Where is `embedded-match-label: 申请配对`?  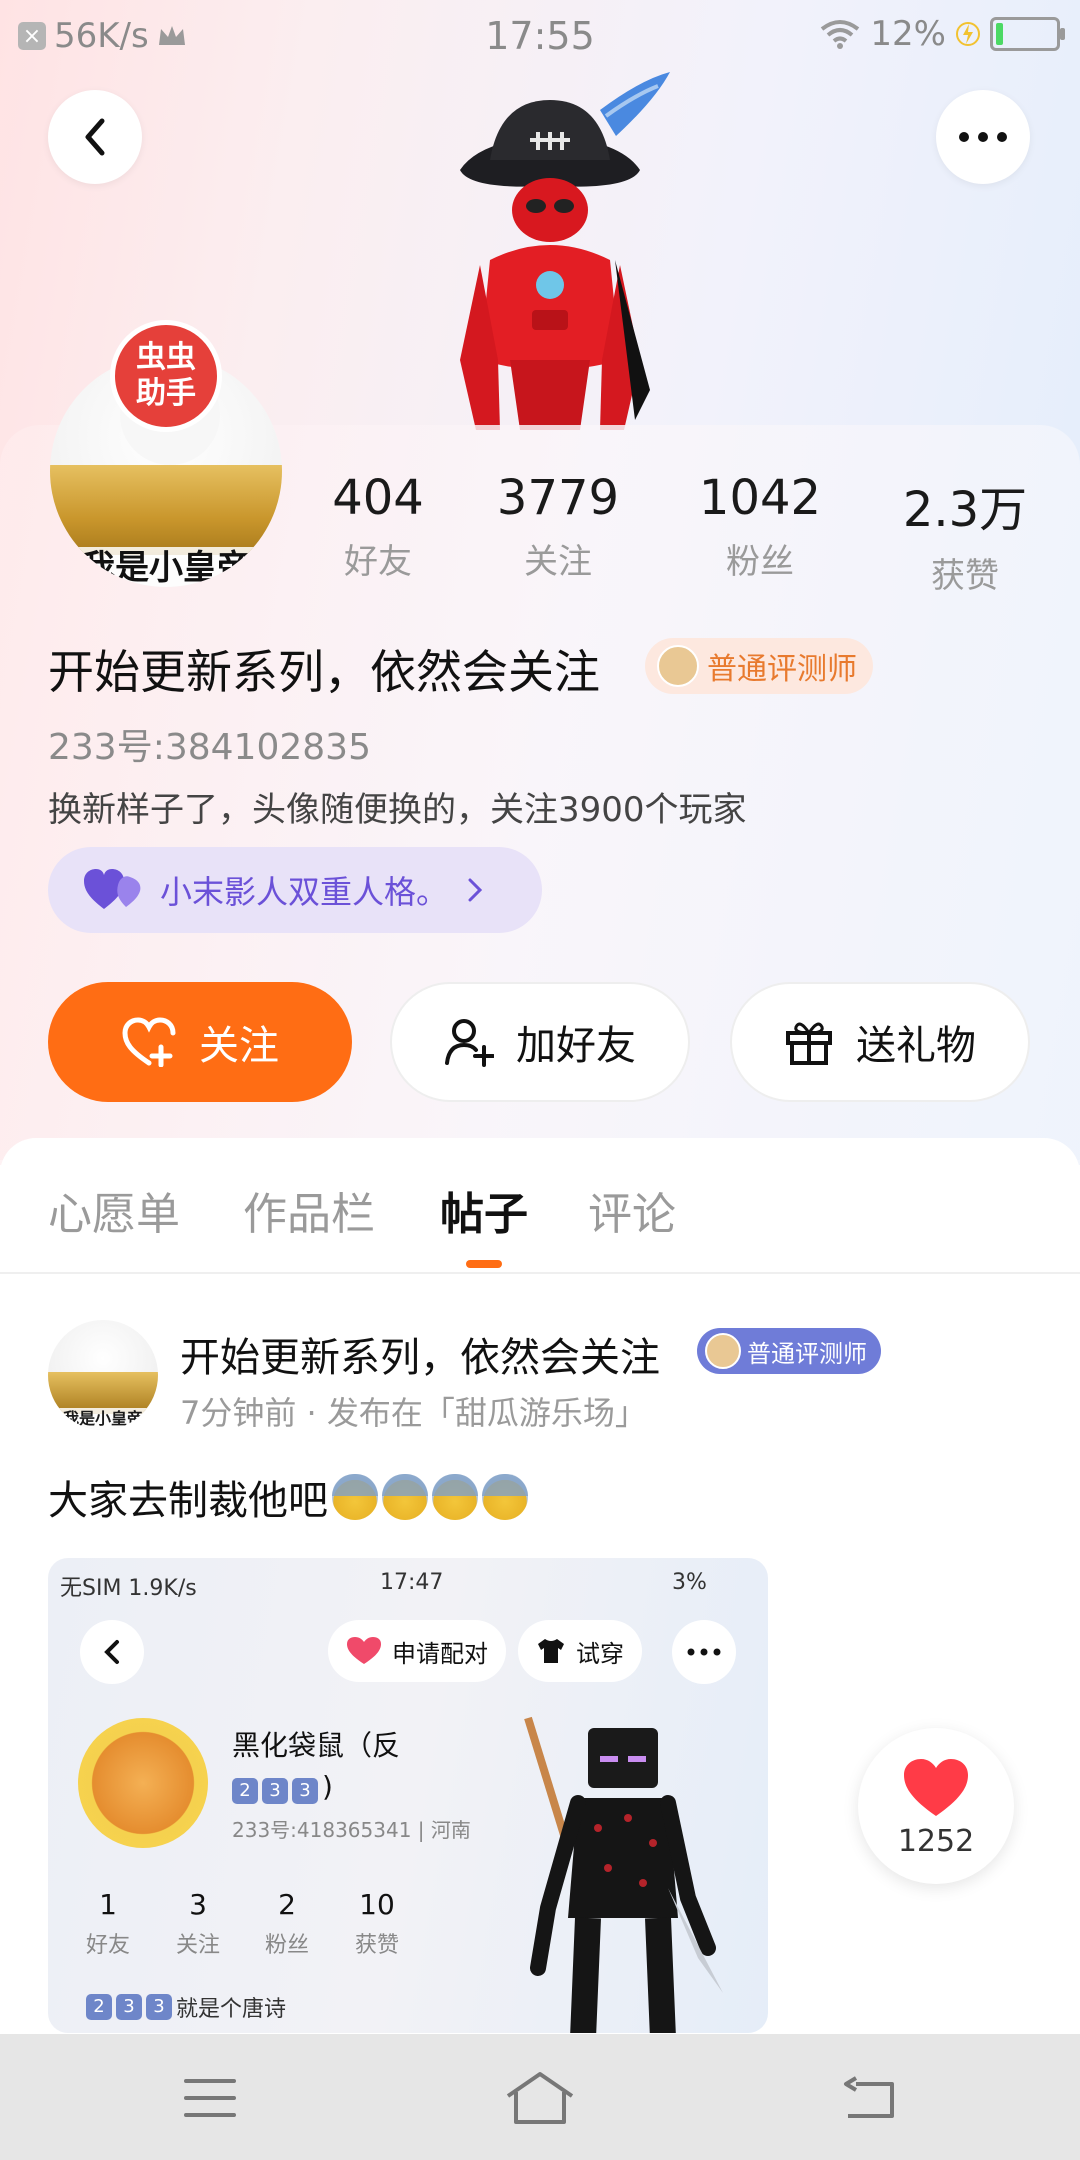
embedded-match-label: 申请配对 is located at coordinates (440, 1653).